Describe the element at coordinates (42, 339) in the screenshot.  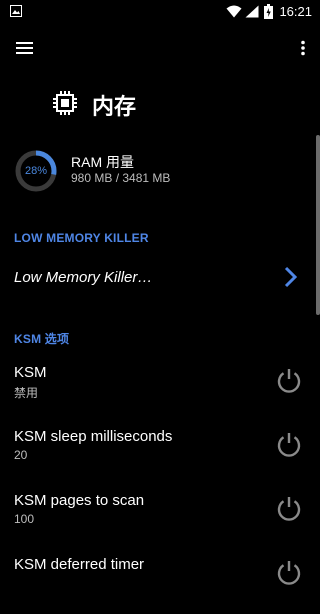
I see `section-header-ksm: KSM 选项` at that location.